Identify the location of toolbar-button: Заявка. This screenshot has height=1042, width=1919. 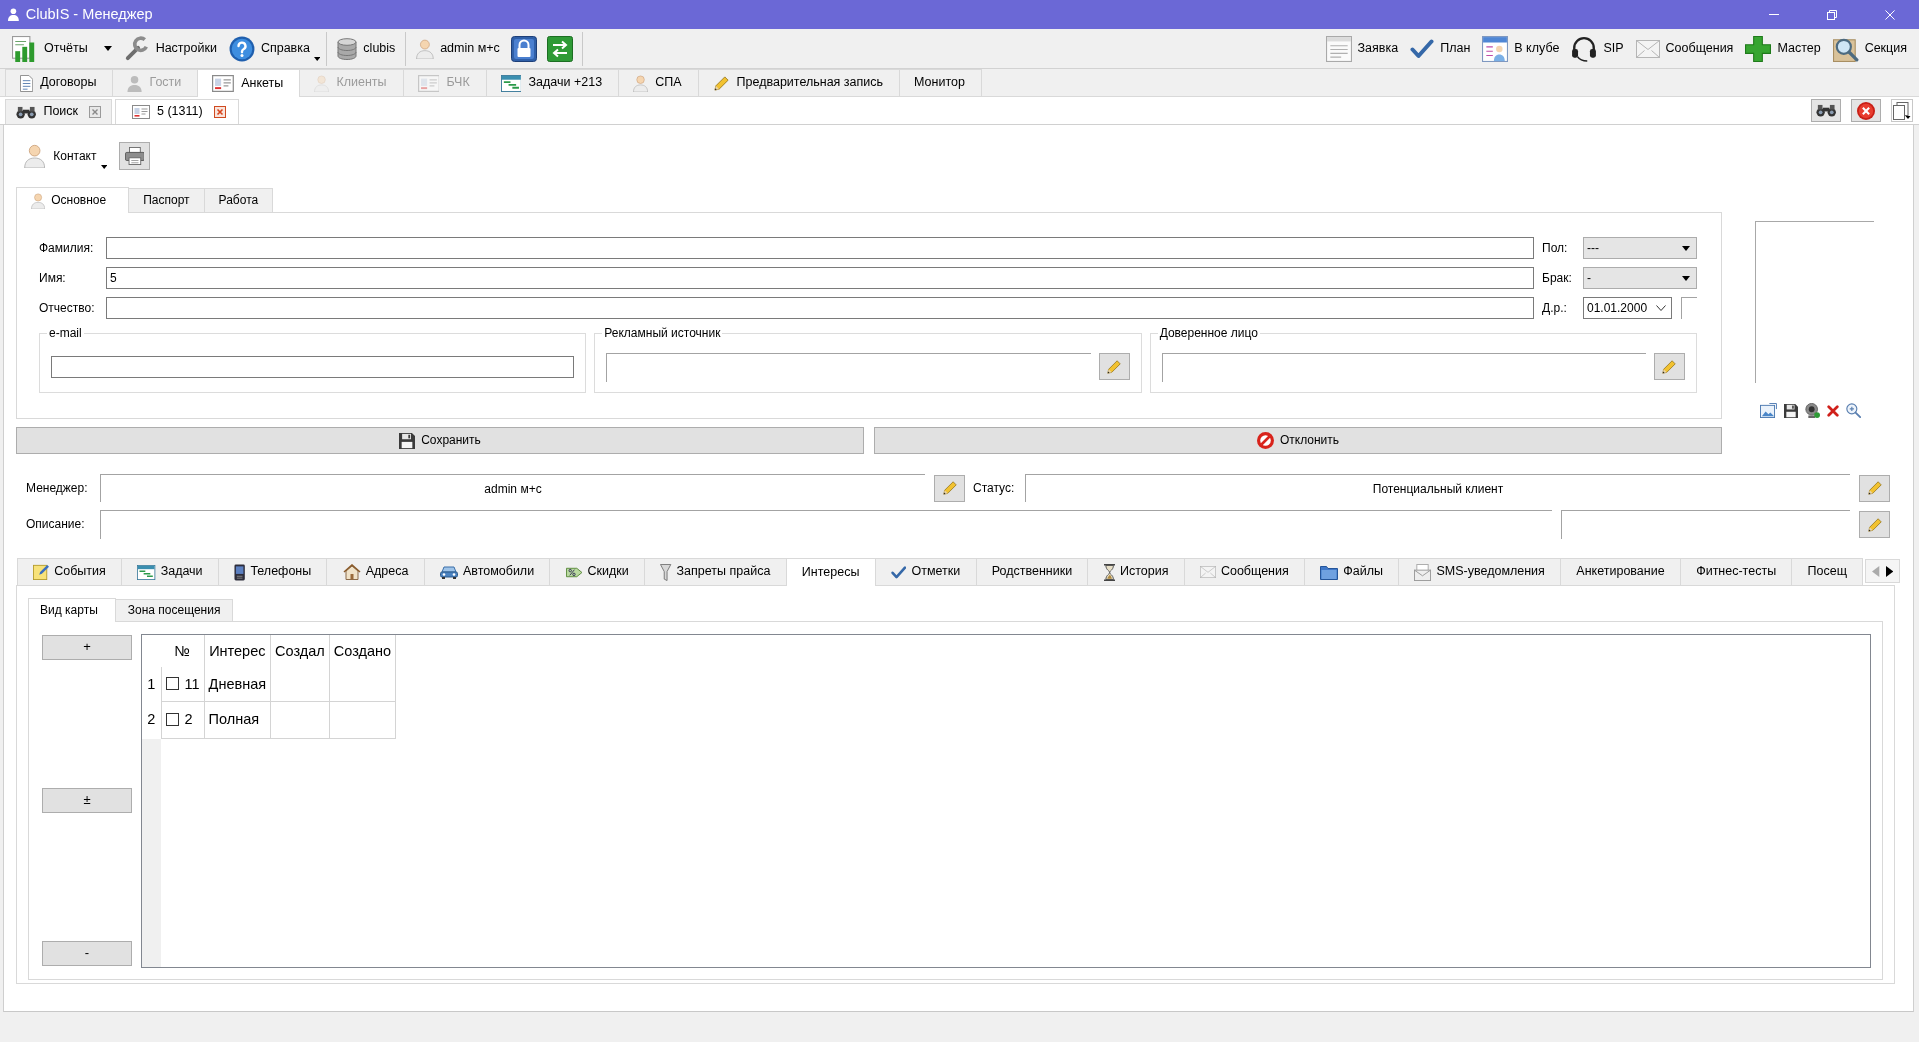
(1362, 48).